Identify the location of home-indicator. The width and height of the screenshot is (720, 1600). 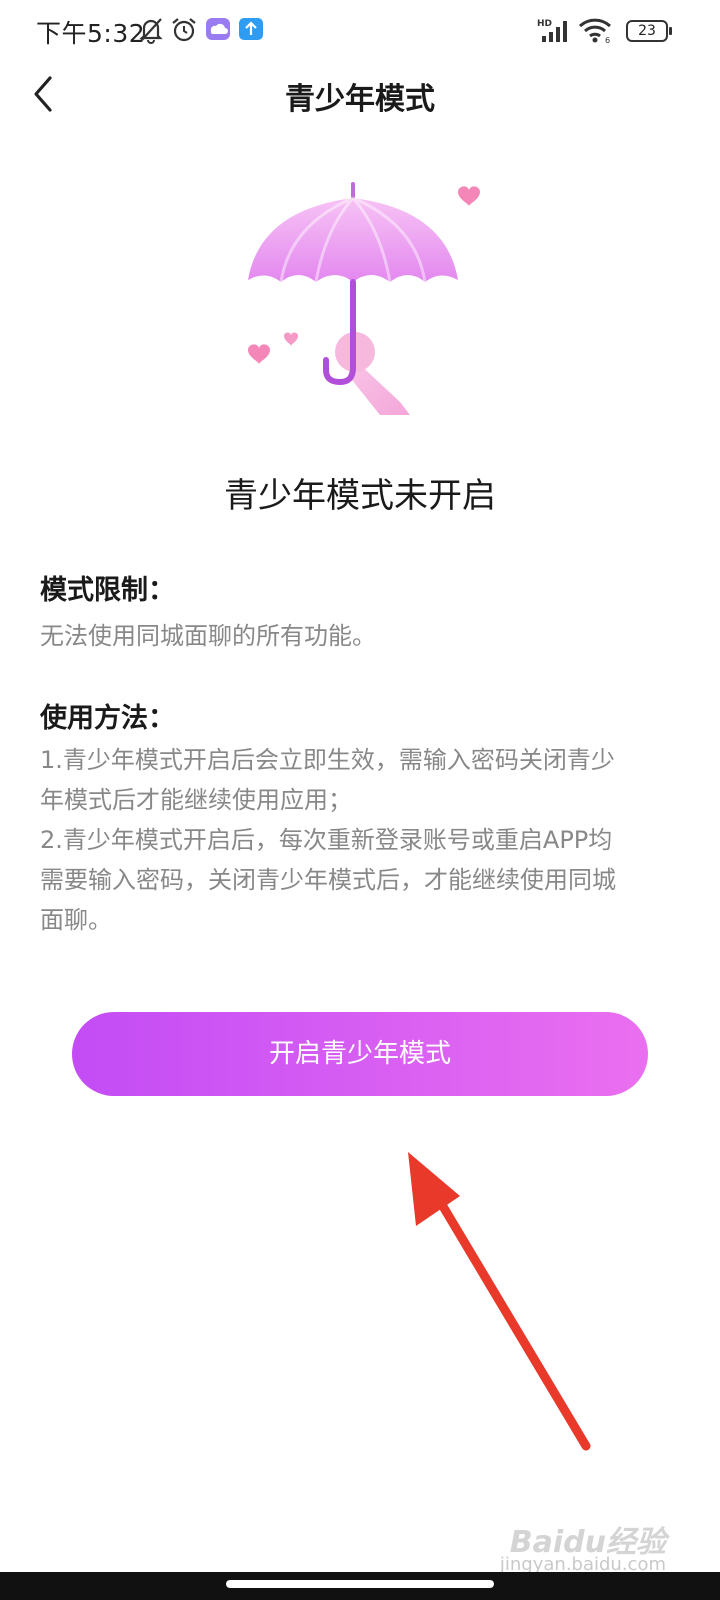
(360, 1584).